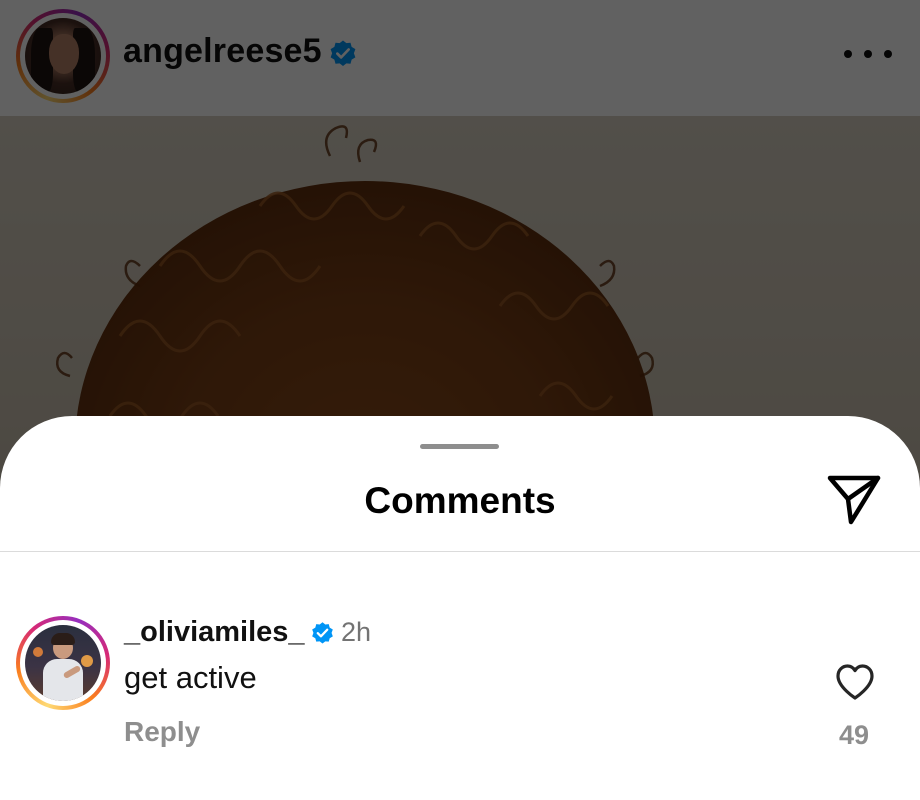 This screenshot has height=800, width=920. Describe the element at coordinates (855, 682) in the screenshot. I see `heart-outline-icon` at that location.